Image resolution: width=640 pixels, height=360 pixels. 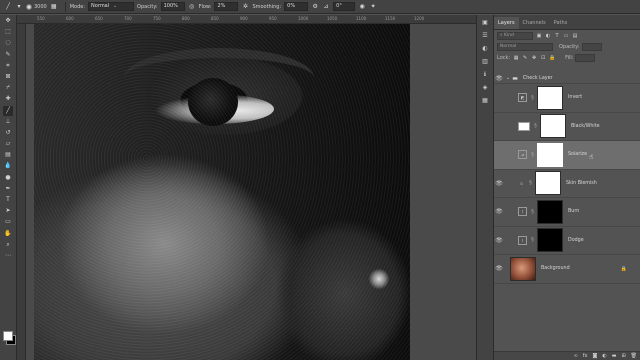 What do you see at coordinates (8, 122) in the screenshot?
I see `clone-stamp-icon: ⊥` at bounding box center [8, 122].